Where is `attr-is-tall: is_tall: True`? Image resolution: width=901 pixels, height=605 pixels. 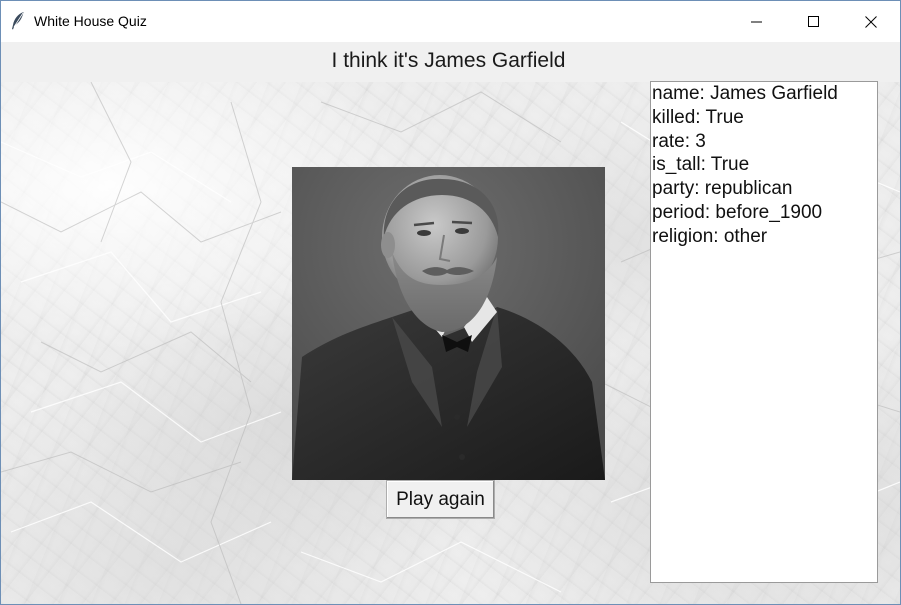
attr-is-tall: is_tall: True is located at coordinates (701, 165).